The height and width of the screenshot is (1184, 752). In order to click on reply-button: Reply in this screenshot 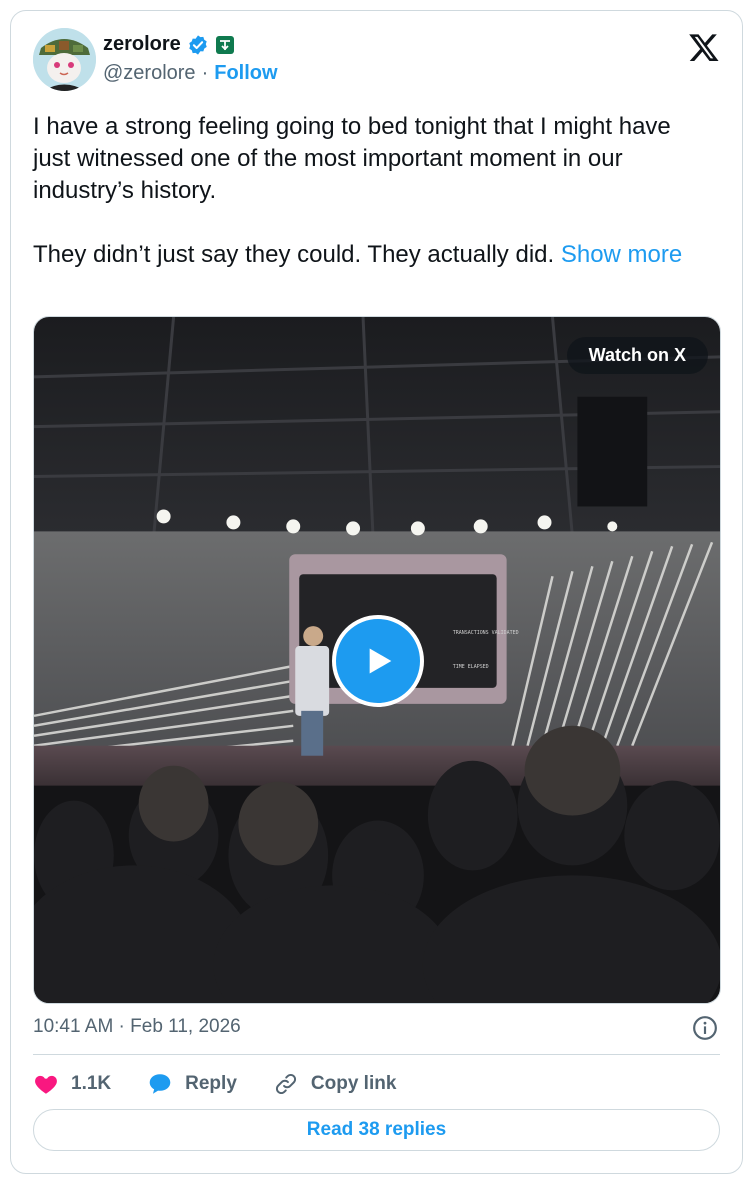, I will do `click(192, 1084)`.